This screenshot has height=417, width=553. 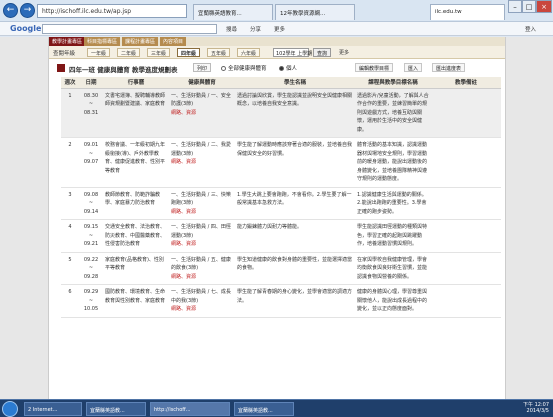 I want to click on sysnav-course-plan: 課程計畫專區, so click(x=140, y=41).